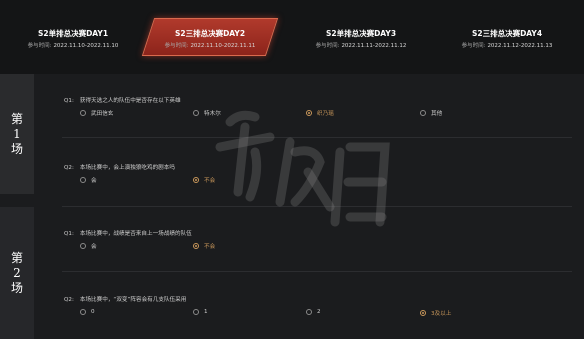  What do you see at coordinates (210, 46) in the screenshot?
I see `tab-time: 参与时间: 2022.11.10-2022.11.11` at bounding box center [210, 46].